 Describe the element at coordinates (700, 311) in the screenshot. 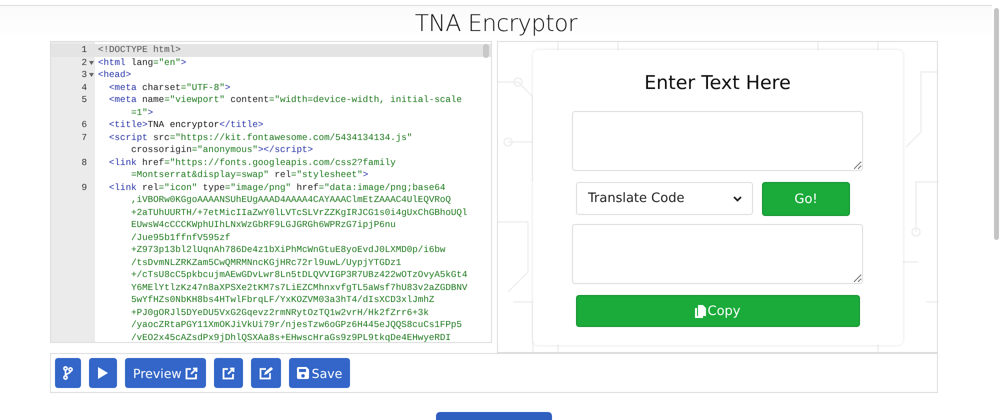

I see `copy-icon` at that location.